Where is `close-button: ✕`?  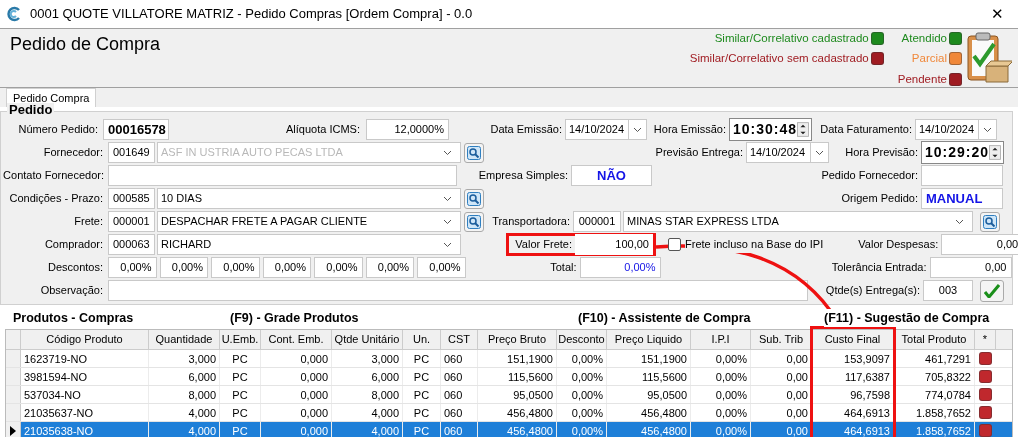 close-button: ✕ is located at coordinates (997, 14).